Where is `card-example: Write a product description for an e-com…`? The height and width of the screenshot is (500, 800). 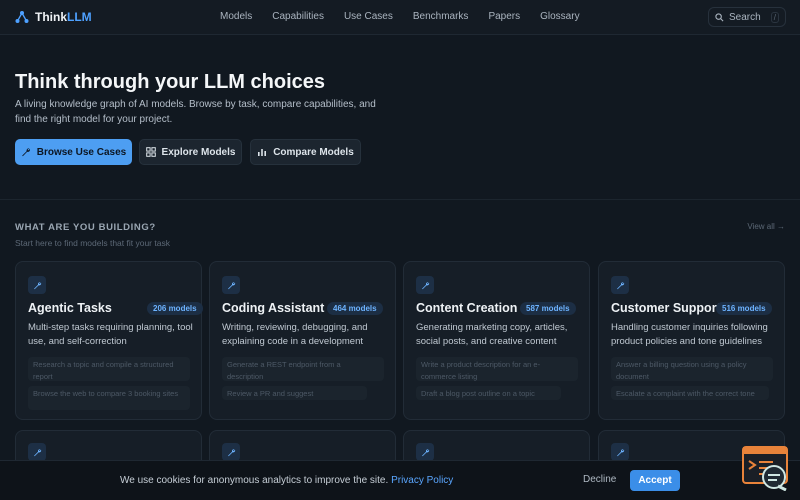
card-example: Write a product description for an e-com… is located at coordinates (497, 369).